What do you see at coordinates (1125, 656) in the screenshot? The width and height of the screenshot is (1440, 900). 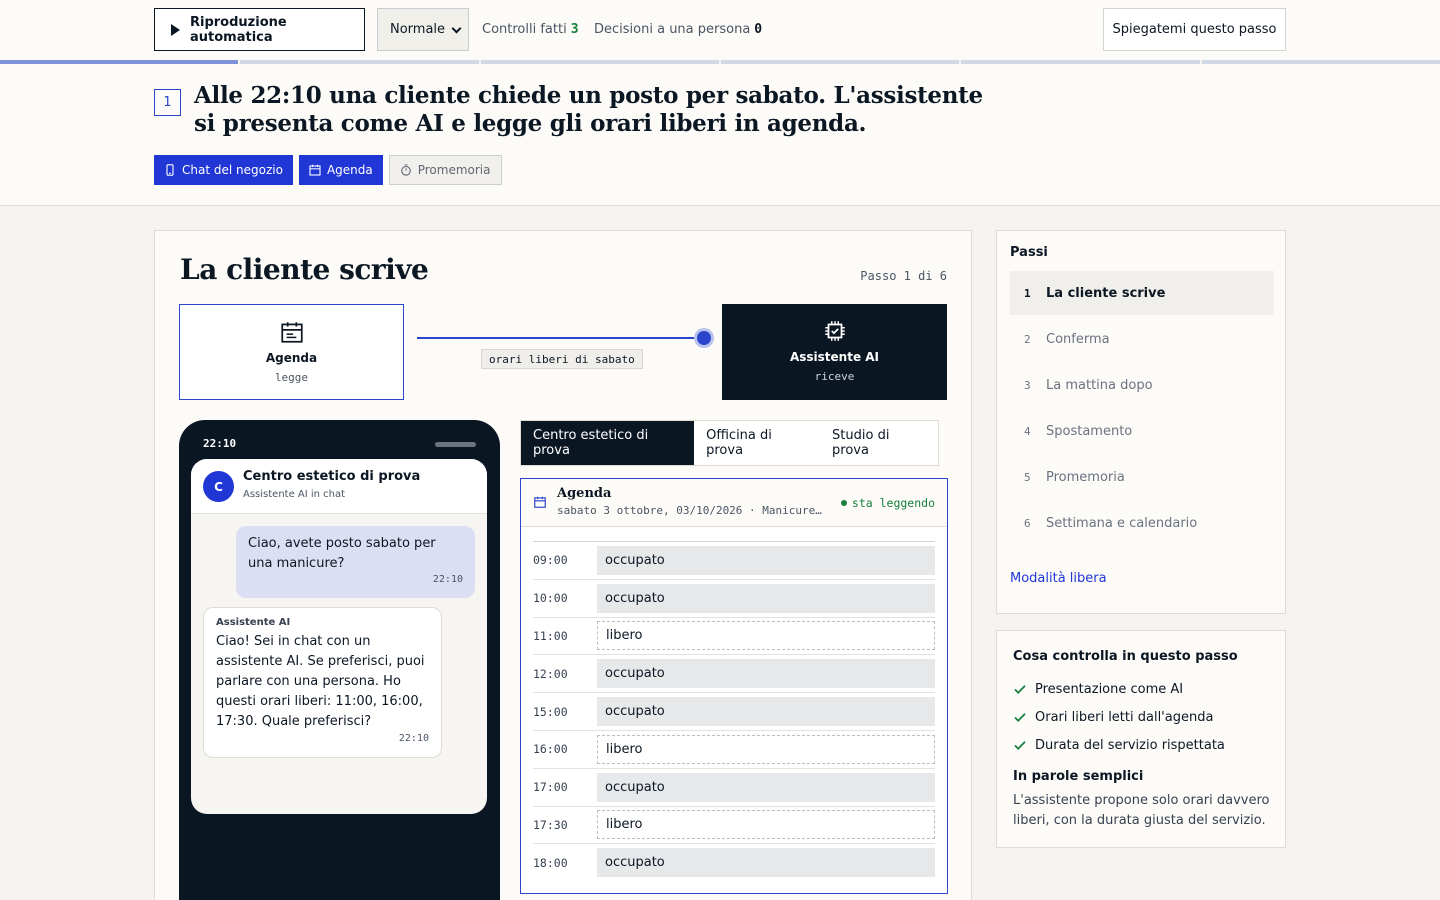 I see `checks-title: Cosa controlla in questo passo` at bounding box center [1125, 656].